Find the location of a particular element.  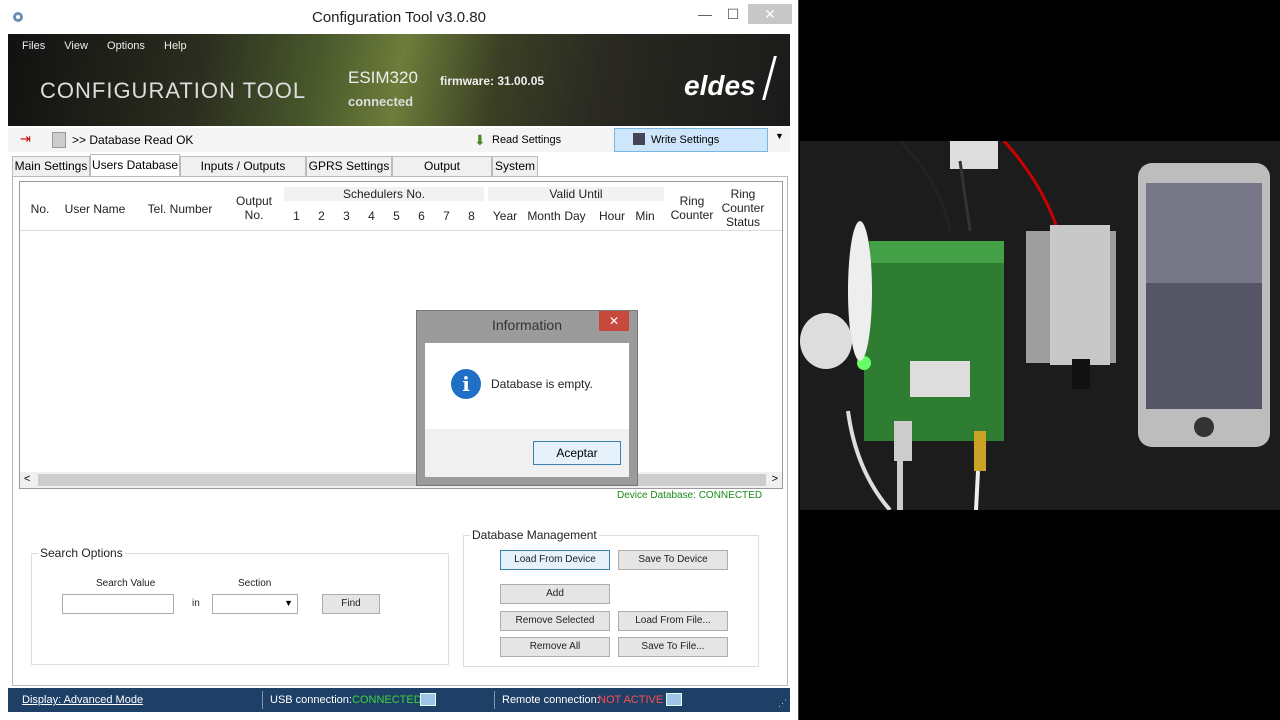

menu-bar: Files View Options Help is located at coordinates (112, 46).